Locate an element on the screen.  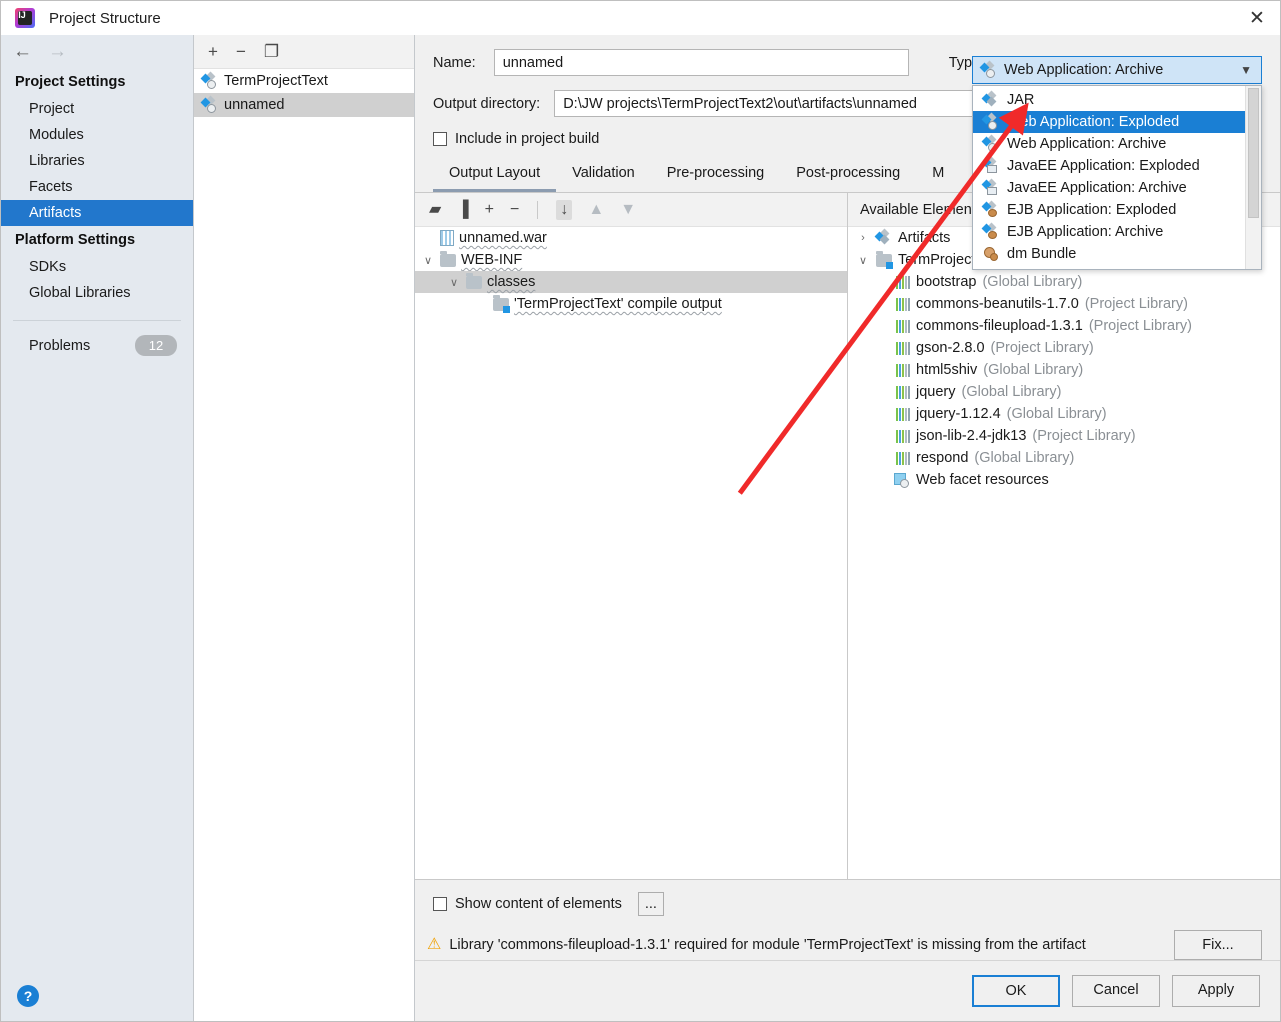
tree-row: unnamed.war is located at coordinates (631, 238).